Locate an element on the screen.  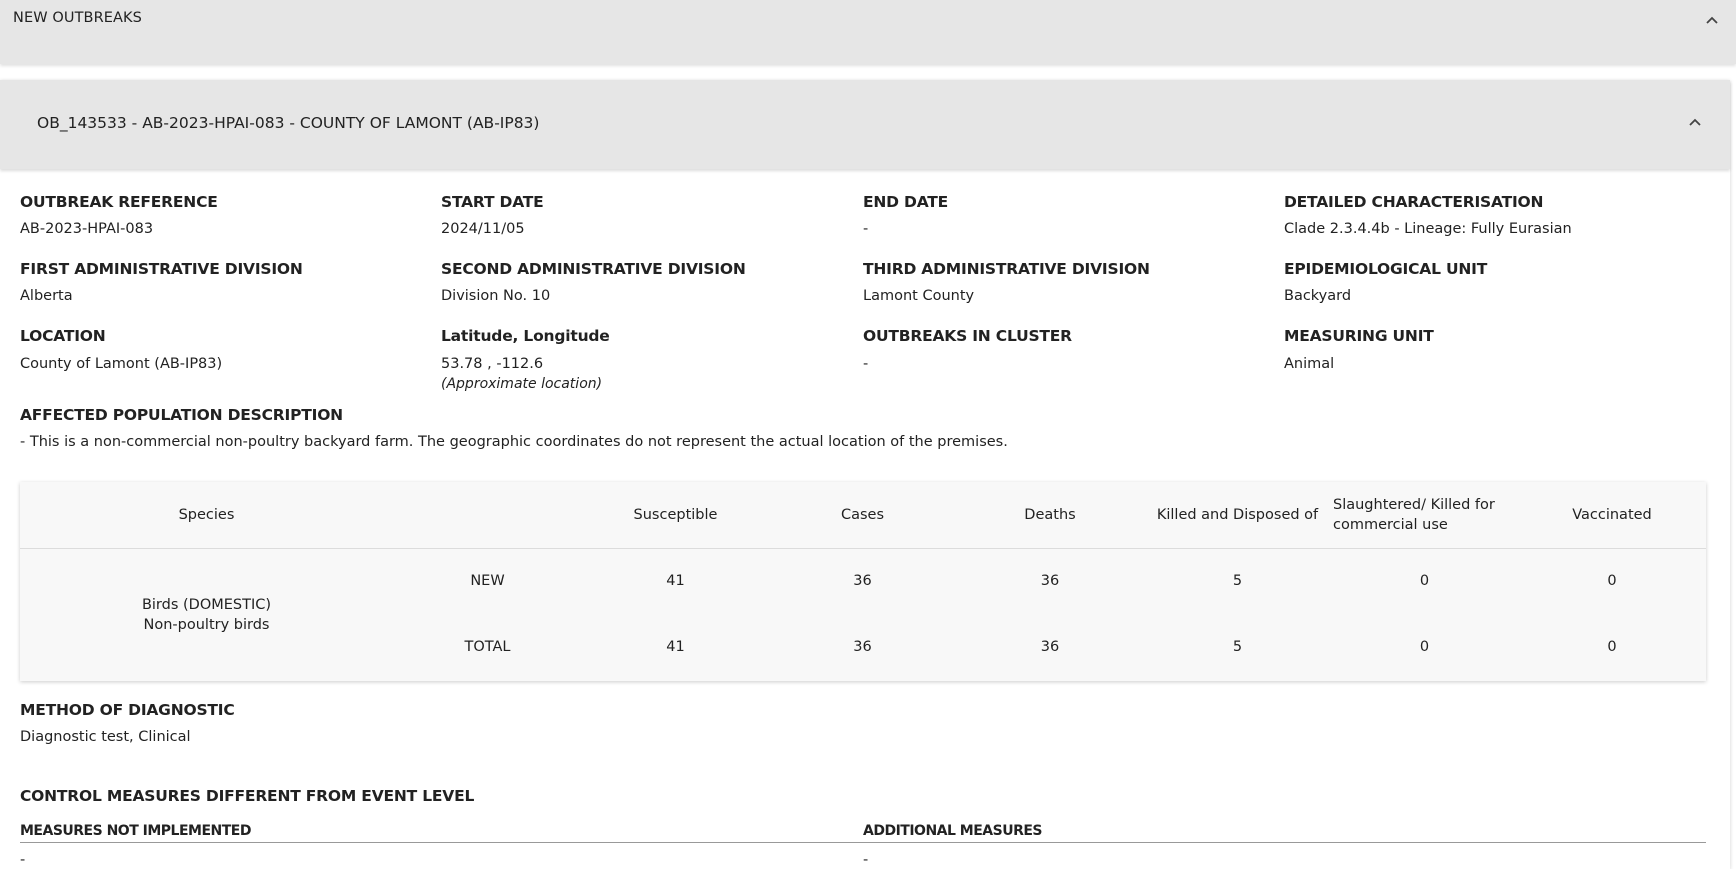
th-cases: Cases is located at coordinates (862, 515).